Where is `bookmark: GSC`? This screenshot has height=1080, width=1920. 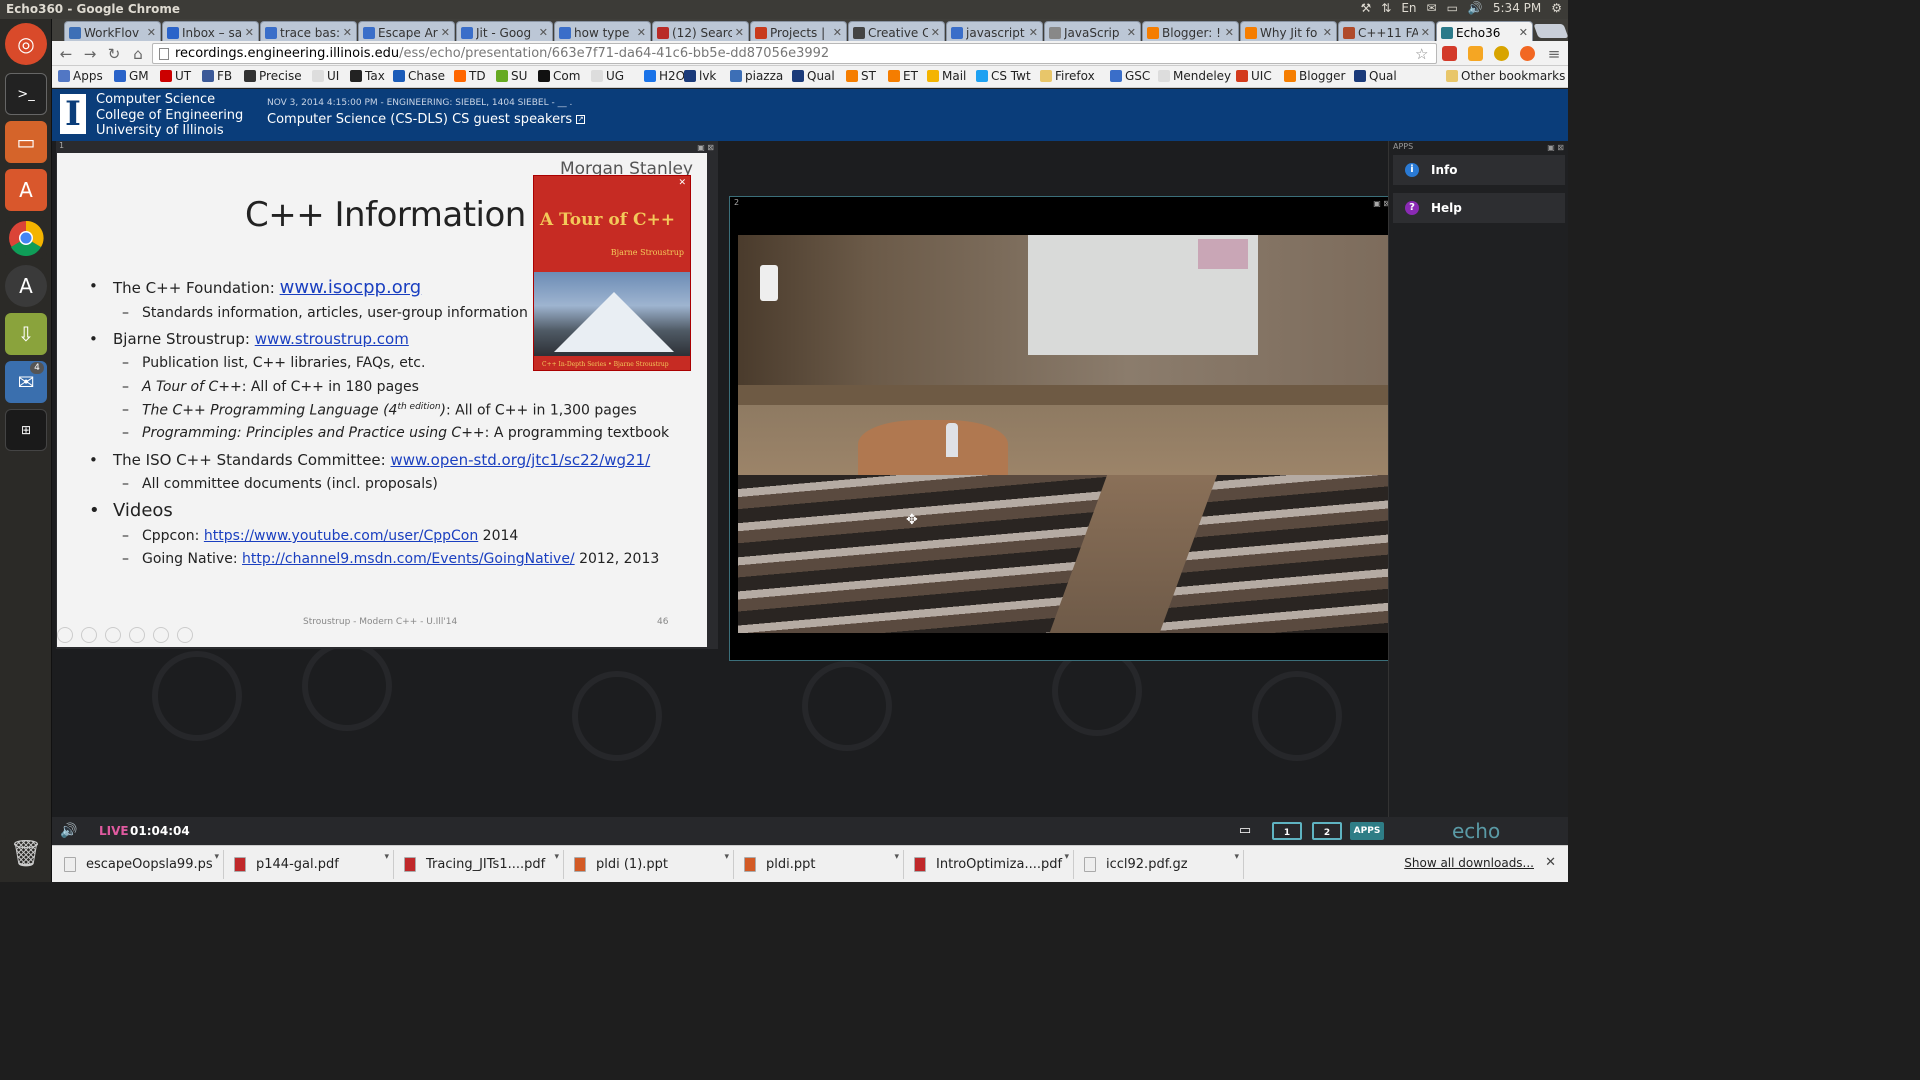
bookmark: GSC is located at coordinates (1130, 76).